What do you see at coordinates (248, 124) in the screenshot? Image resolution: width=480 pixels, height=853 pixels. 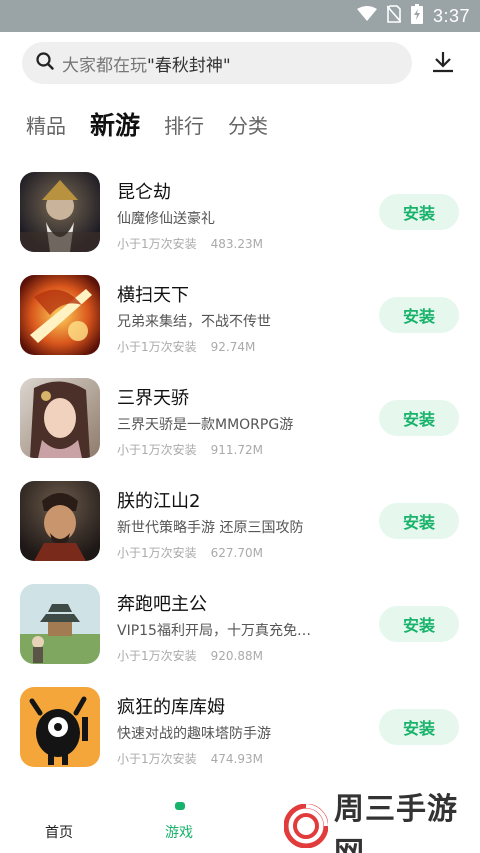 I see `tab-categories: 分类` at bounding box center [248, 124].